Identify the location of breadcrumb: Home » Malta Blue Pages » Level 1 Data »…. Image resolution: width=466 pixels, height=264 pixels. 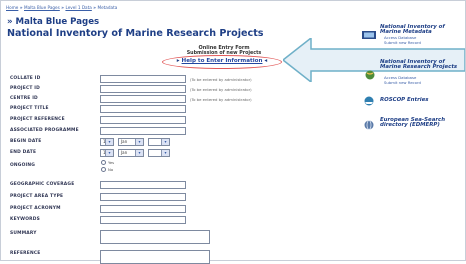
(62, 7).